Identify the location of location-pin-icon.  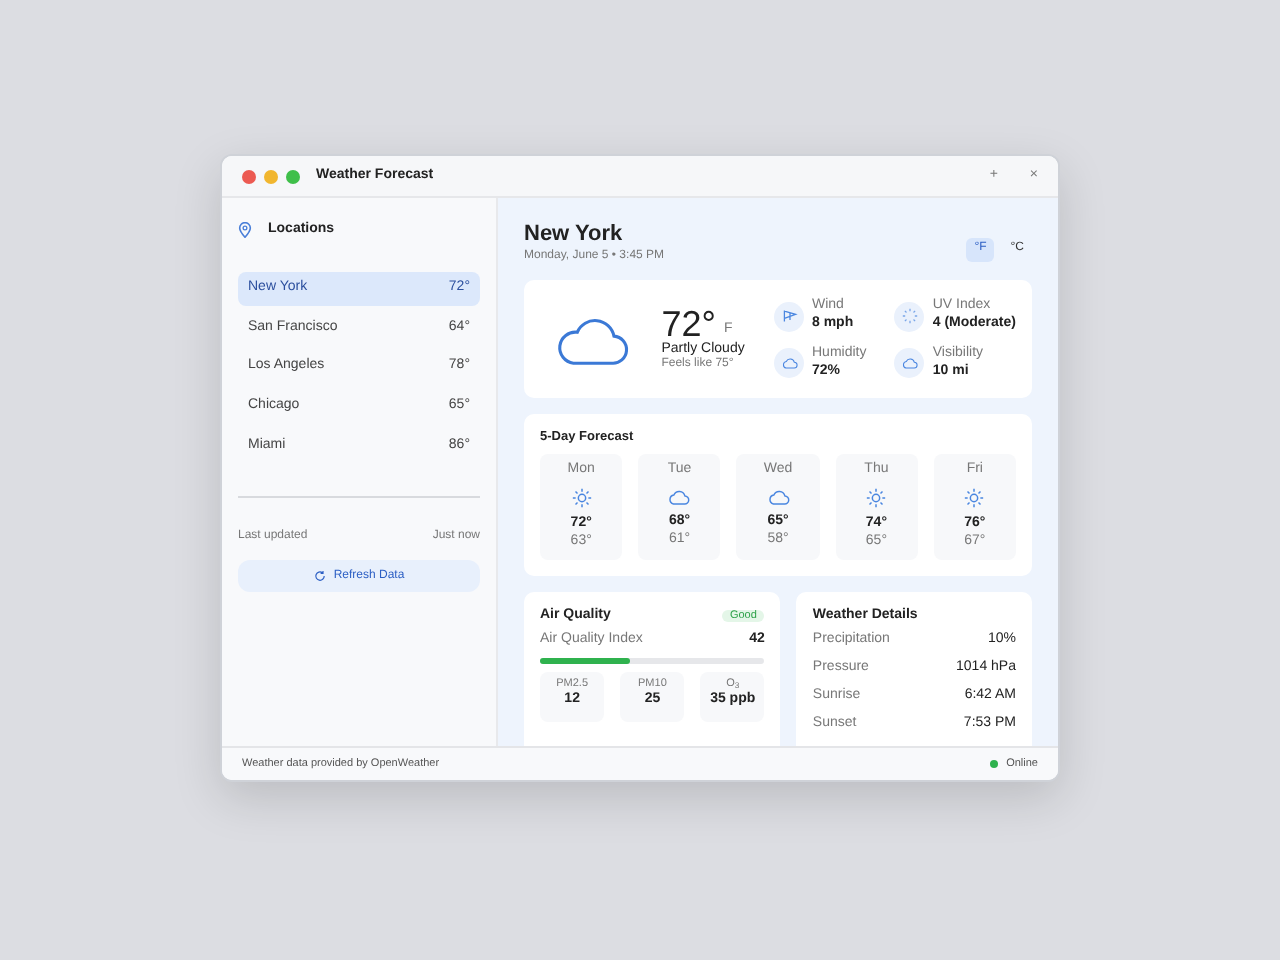
(245, 230).